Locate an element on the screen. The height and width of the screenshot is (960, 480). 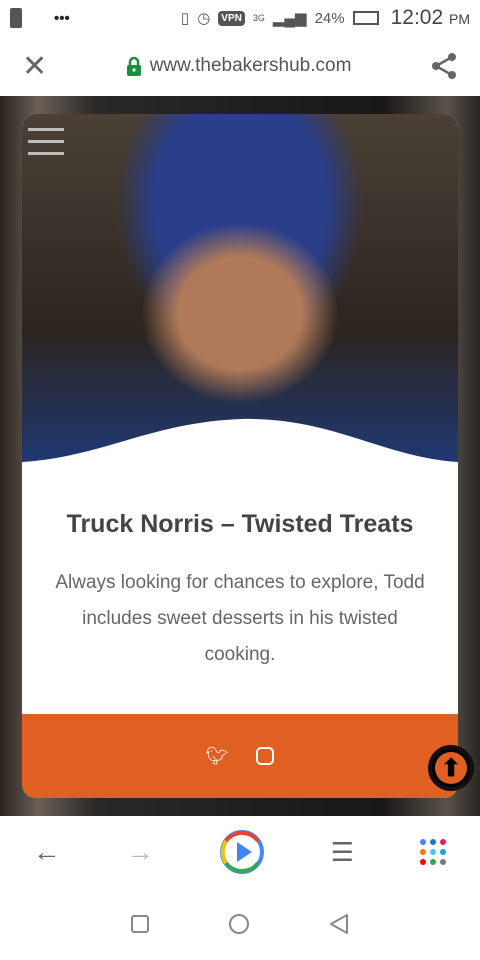
play-icon is located at coordinates (242, 852).